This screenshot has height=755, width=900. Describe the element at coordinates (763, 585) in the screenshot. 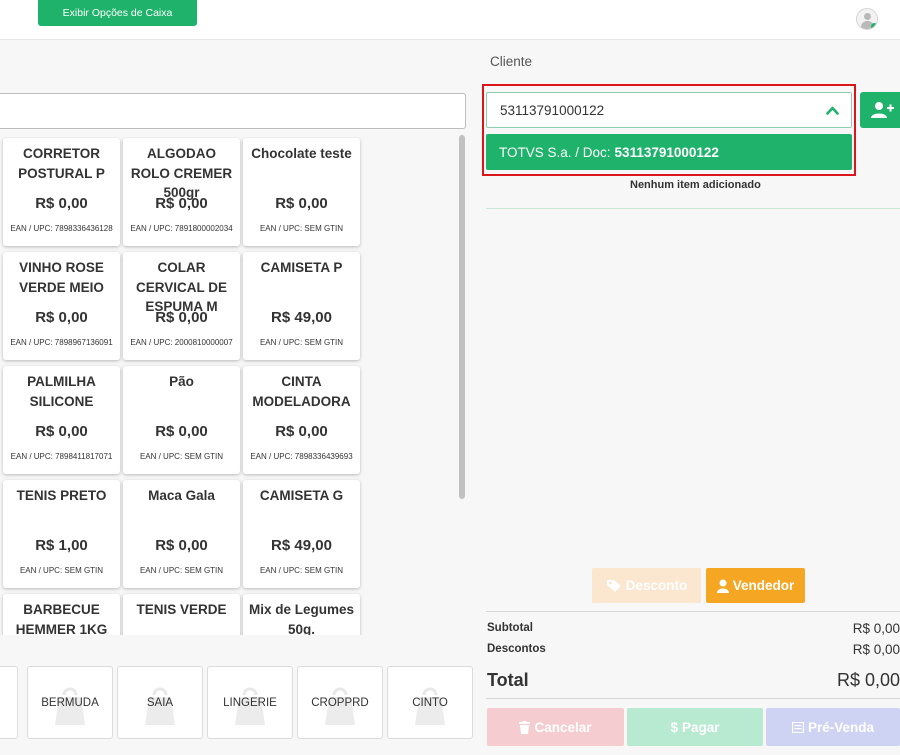

I see `seller-label: Vendedor` at that location.